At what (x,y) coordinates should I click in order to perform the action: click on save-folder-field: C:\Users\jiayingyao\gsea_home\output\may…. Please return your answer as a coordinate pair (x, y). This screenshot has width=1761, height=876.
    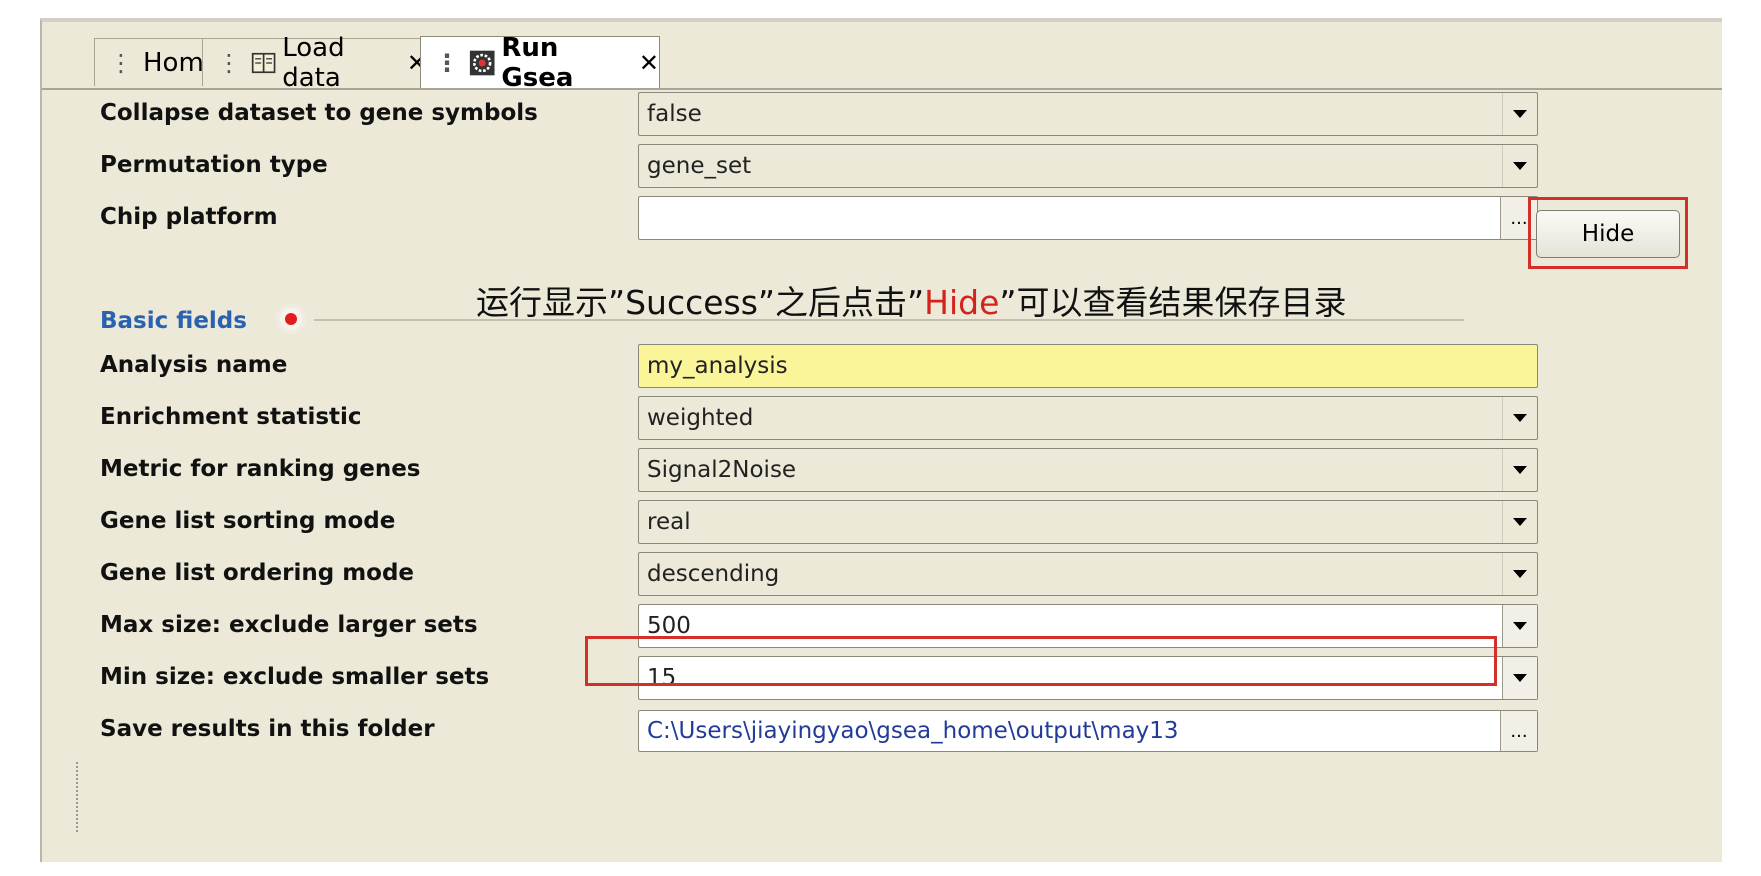
    Looking at the image, I should click on (1088, 731).